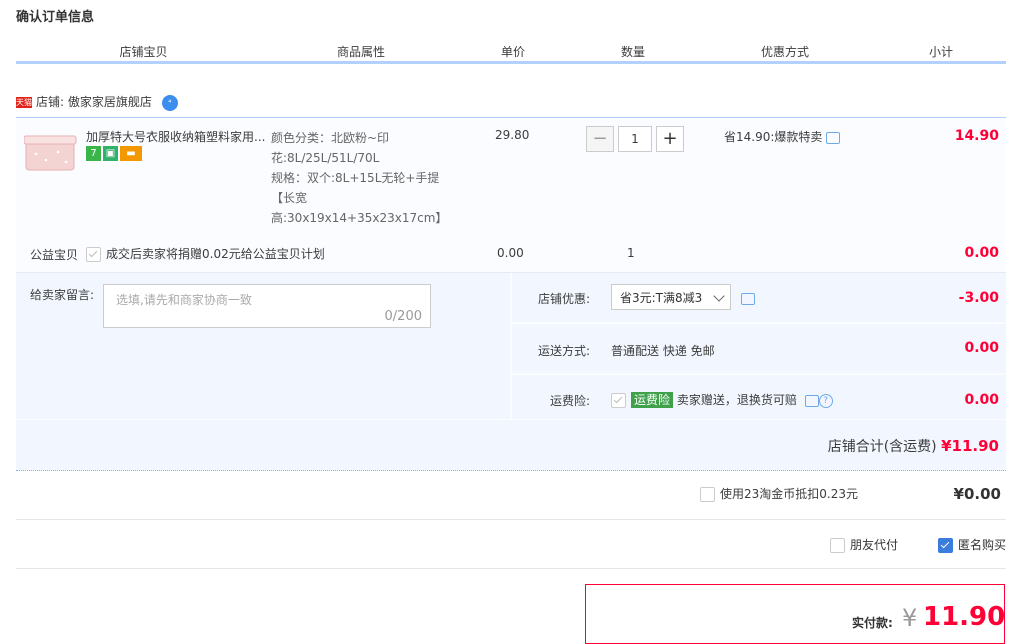 This screenshot has height=644, width=1023. I want to click on service-icons: 7 ▣ ▬, so click(115, 153).